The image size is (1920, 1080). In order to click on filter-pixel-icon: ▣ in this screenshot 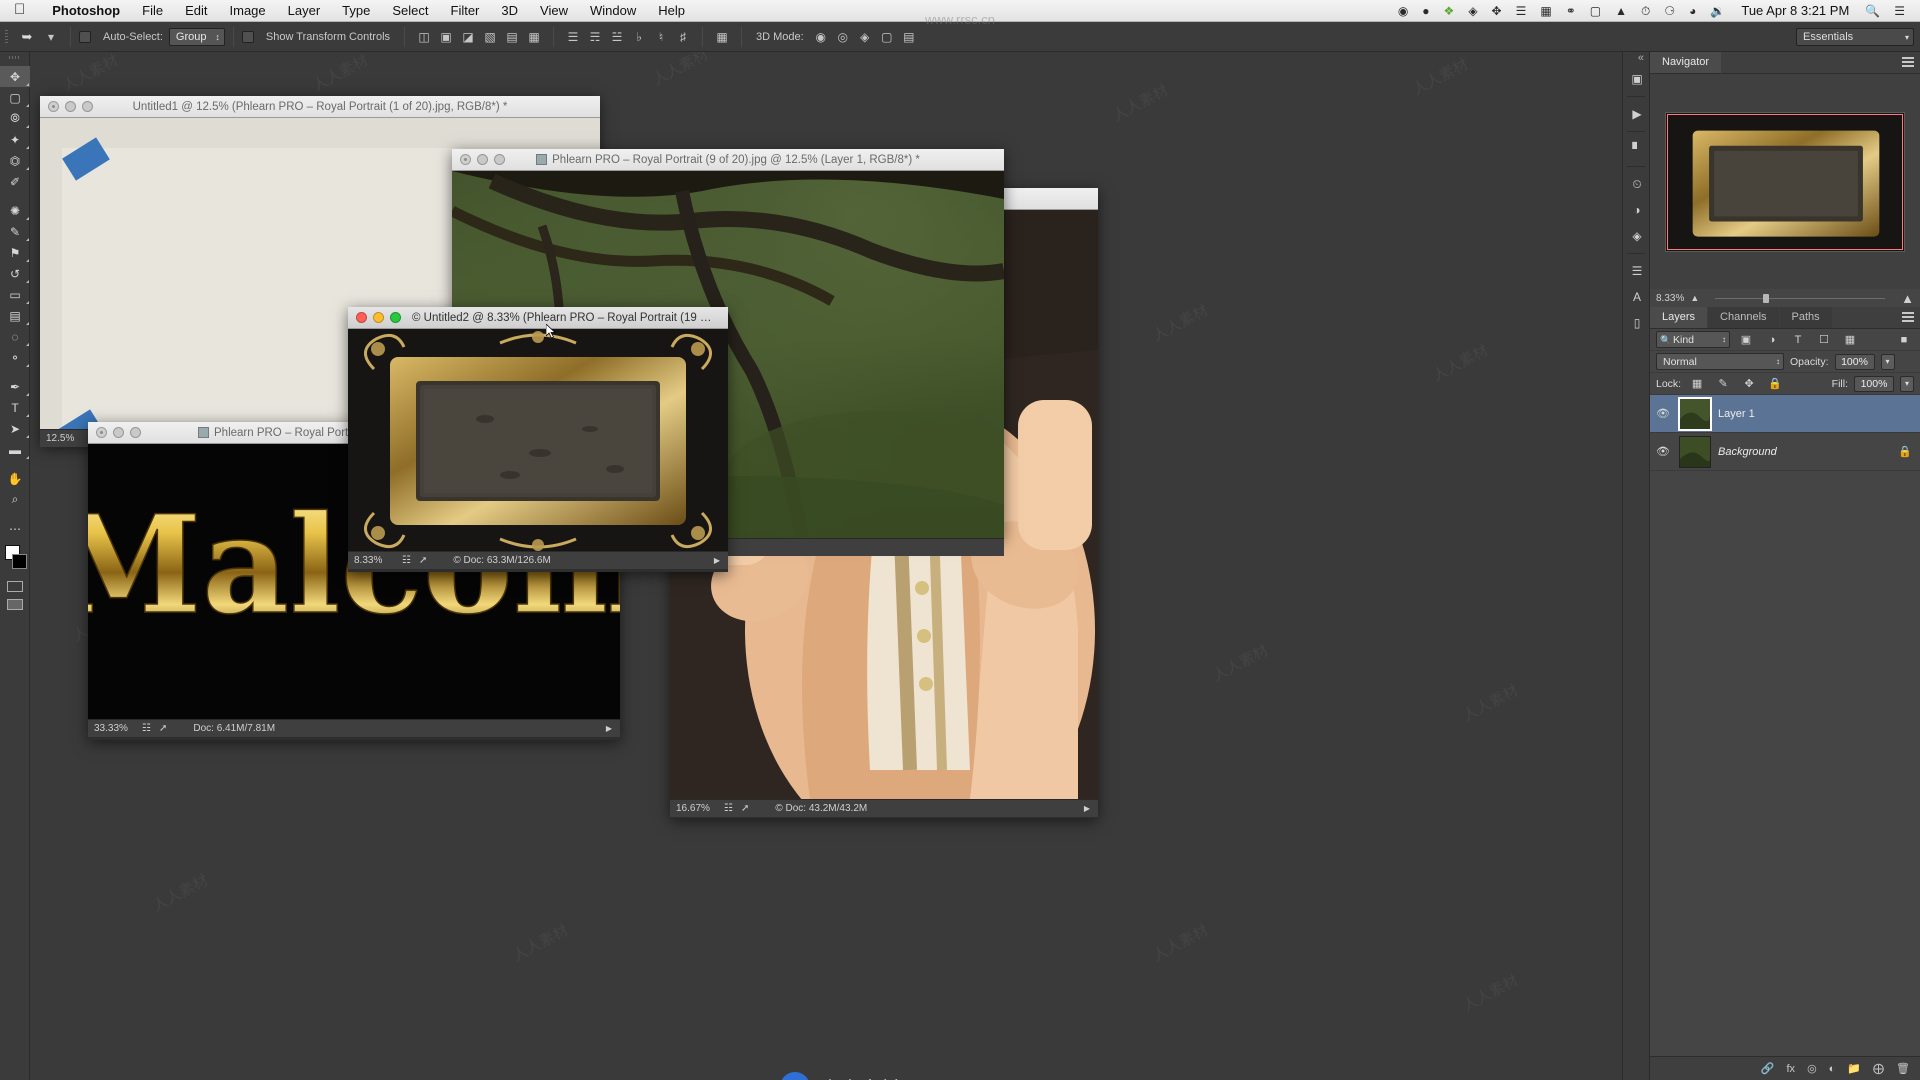, I will do `click(1746, 340)`.